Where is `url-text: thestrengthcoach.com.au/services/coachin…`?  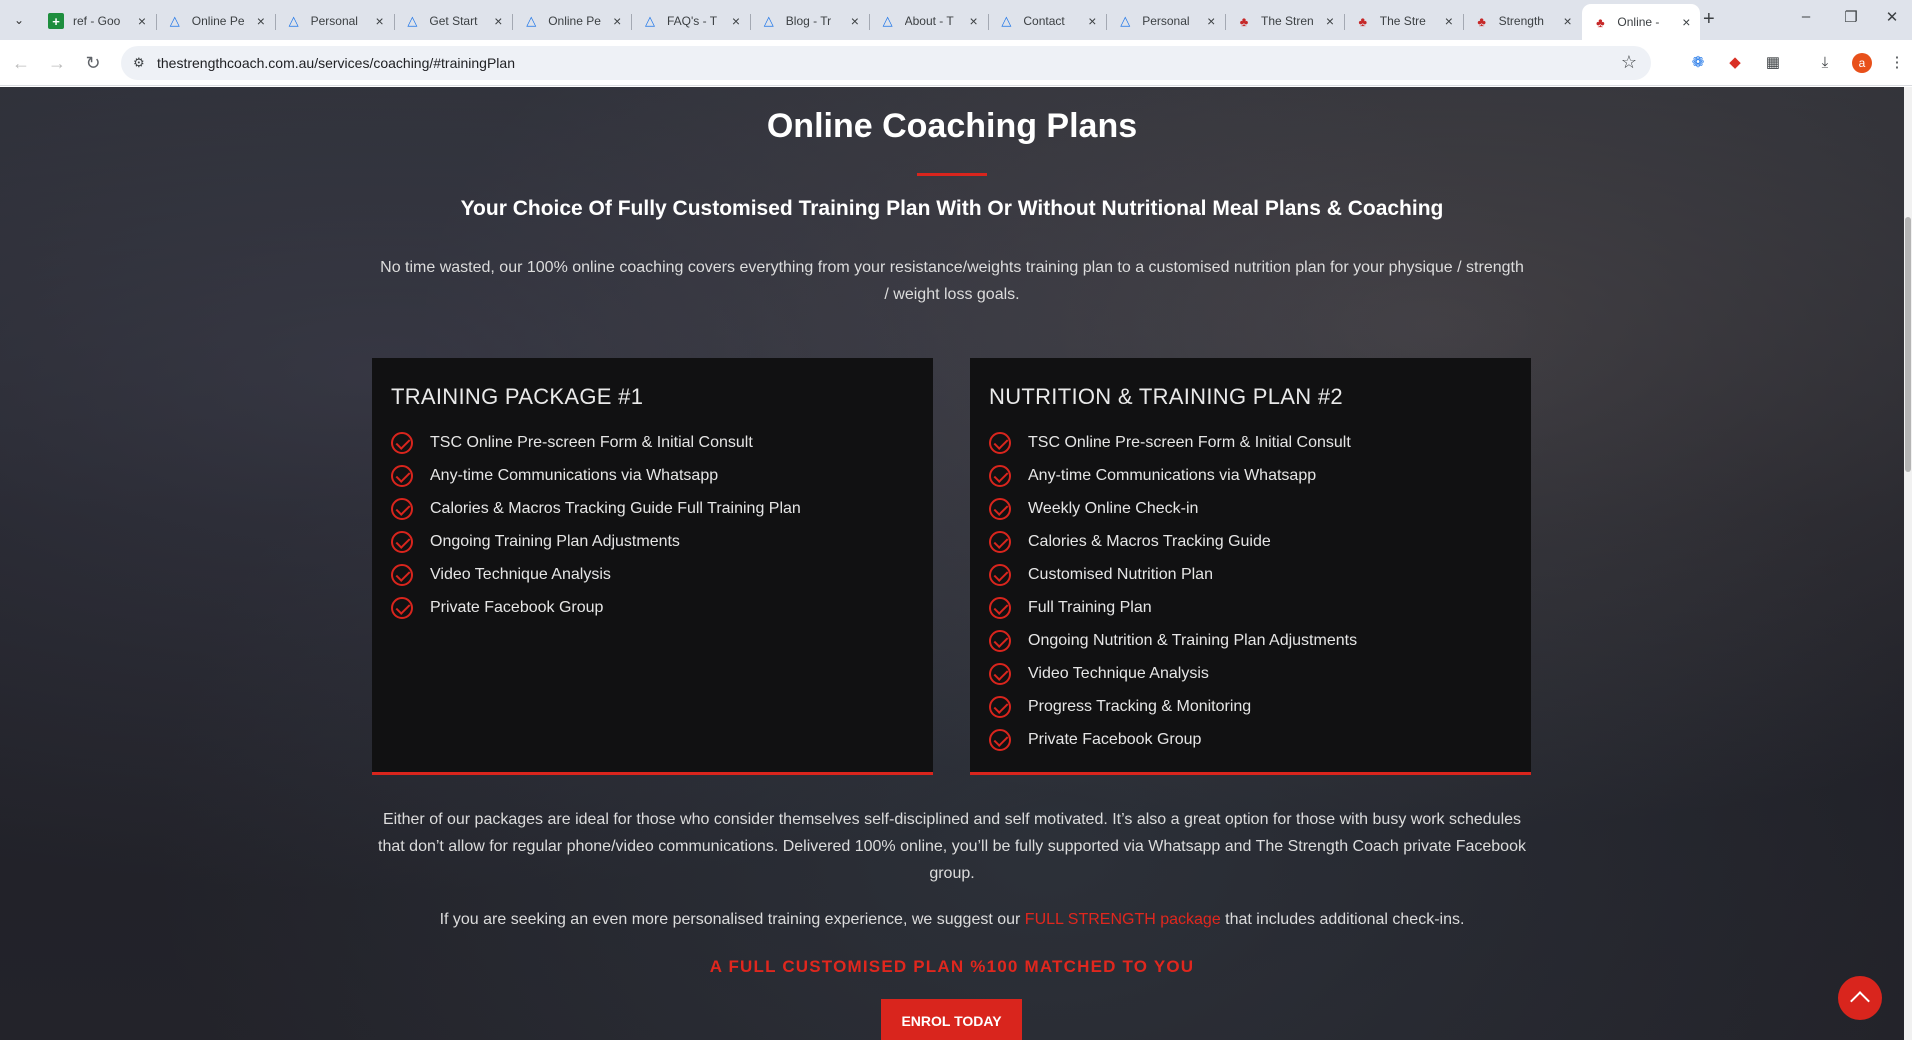 url-text: thestrengthcoach.com.au/services/coachin… is located at coordinates (336, 63).